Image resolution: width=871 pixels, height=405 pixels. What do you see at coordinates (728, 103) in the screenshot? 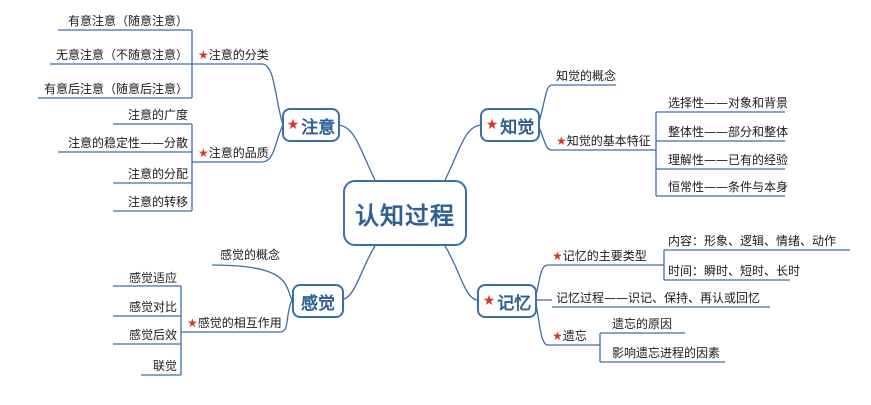
I see `list-item: 选择性——对象和背景` at bounding box center [728, 103].